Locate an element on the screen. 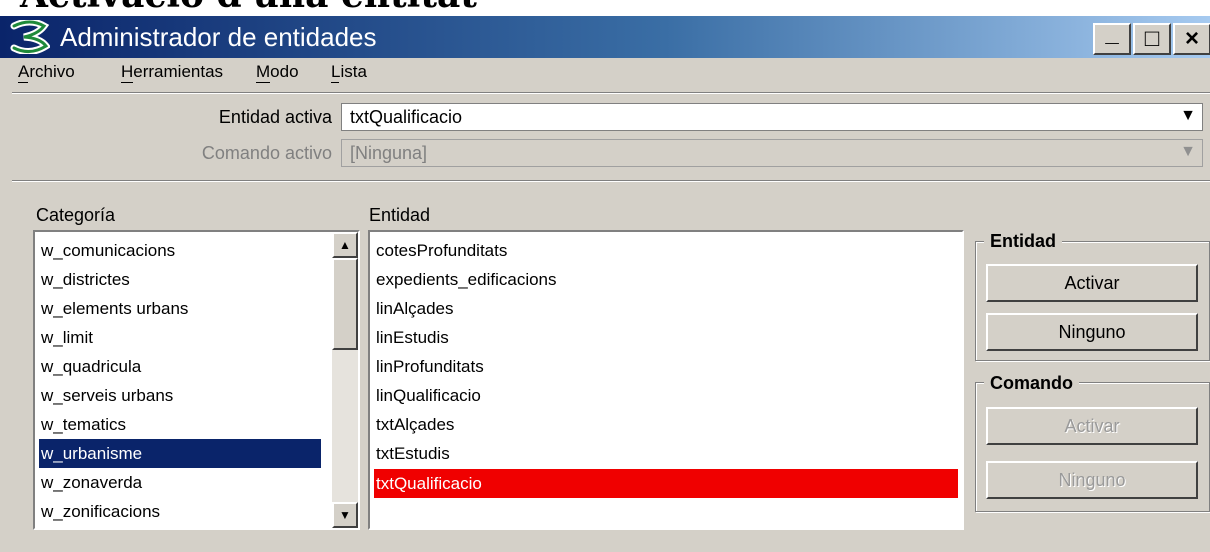 Image resolution: width=1210 pixels, height=552 pixels. entidad-header: Entidad is located at coordinates (400, 215).